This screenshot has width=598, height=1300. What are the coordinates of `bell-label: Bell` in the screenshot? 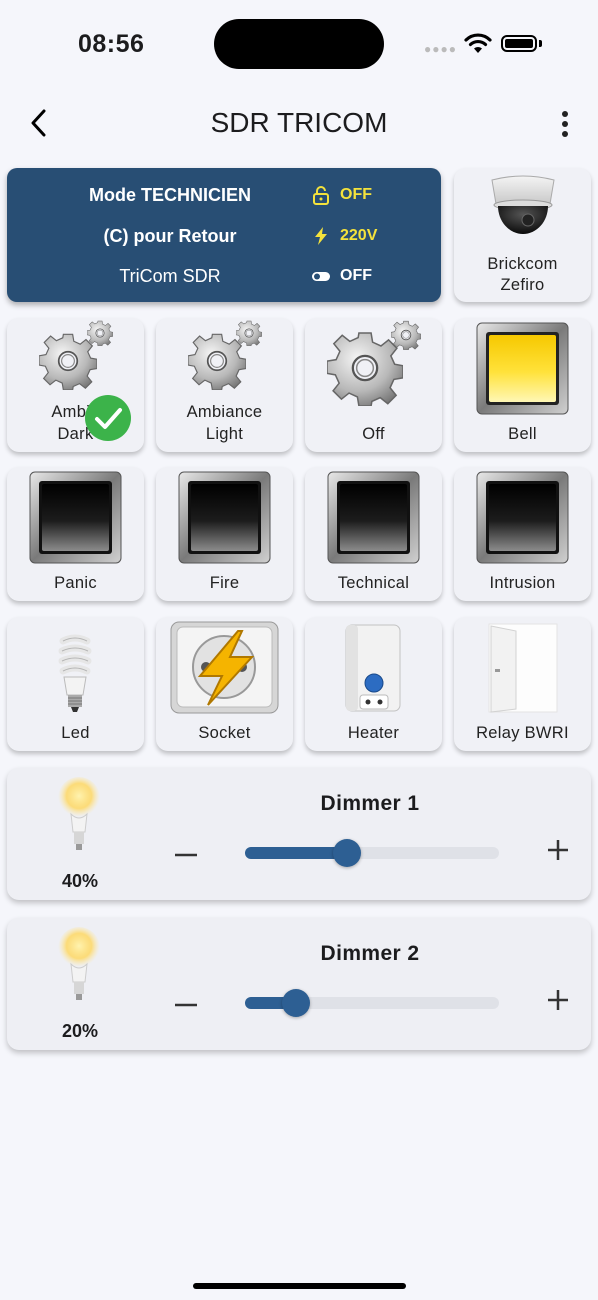 It's located at (522, 434).